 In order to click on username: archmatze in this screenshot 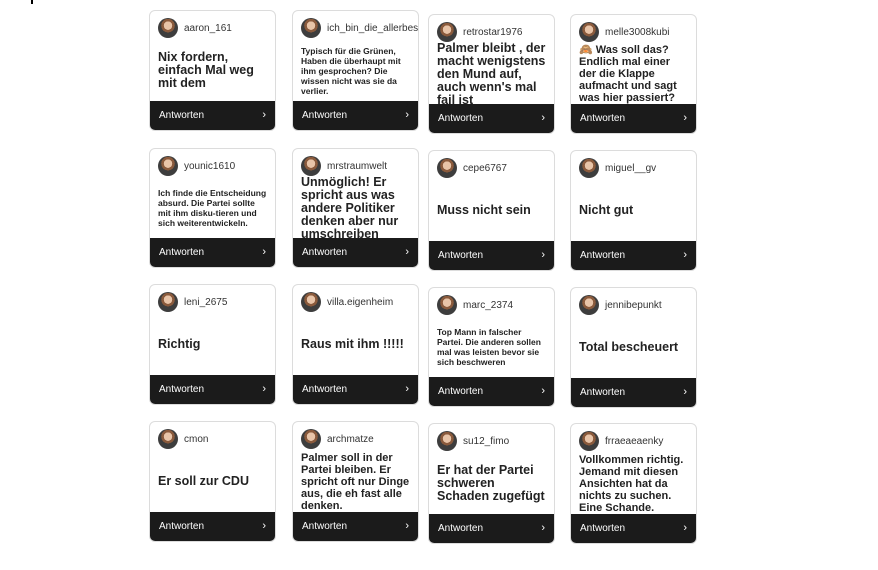, I will do `click(350, 439)`.